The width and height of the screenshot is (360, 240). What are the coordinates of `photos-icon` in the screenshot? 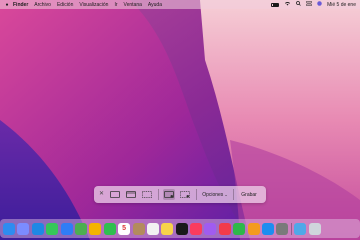 It's located at (95, 228).